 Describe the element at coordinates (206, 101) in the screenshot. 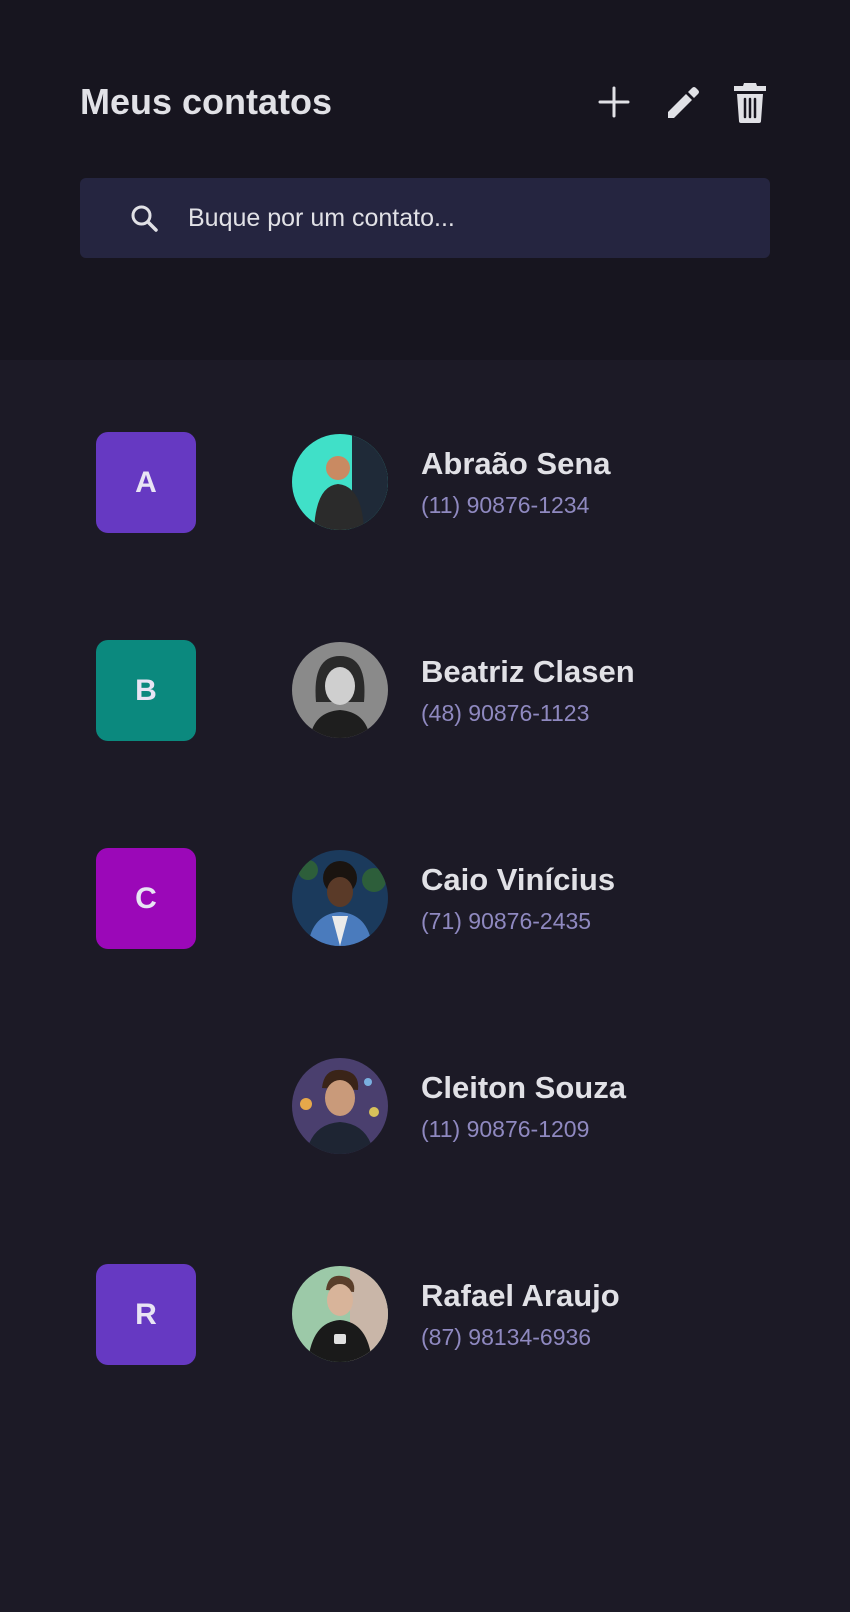

I see `page-title: Meus contatos` at that location.